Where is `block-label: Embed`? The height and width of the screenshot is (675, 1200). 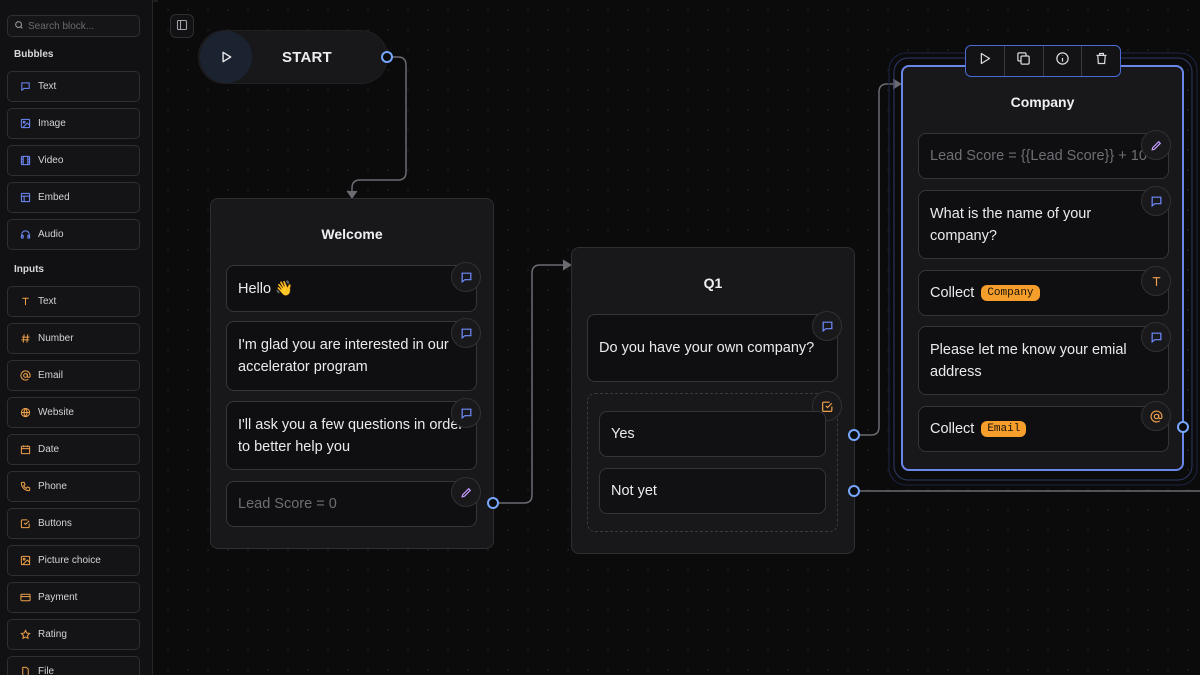
block-label: Embed is located at coordinates (54, 197).